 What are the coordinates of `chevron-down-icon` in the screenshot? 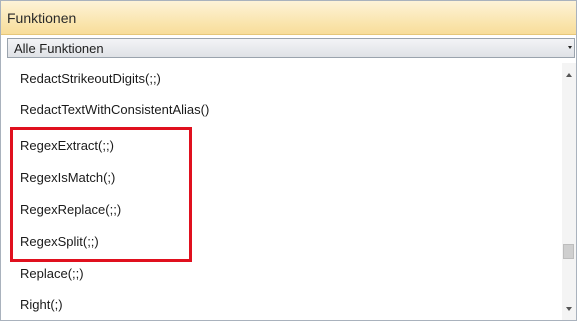 It's located at (570, 47).